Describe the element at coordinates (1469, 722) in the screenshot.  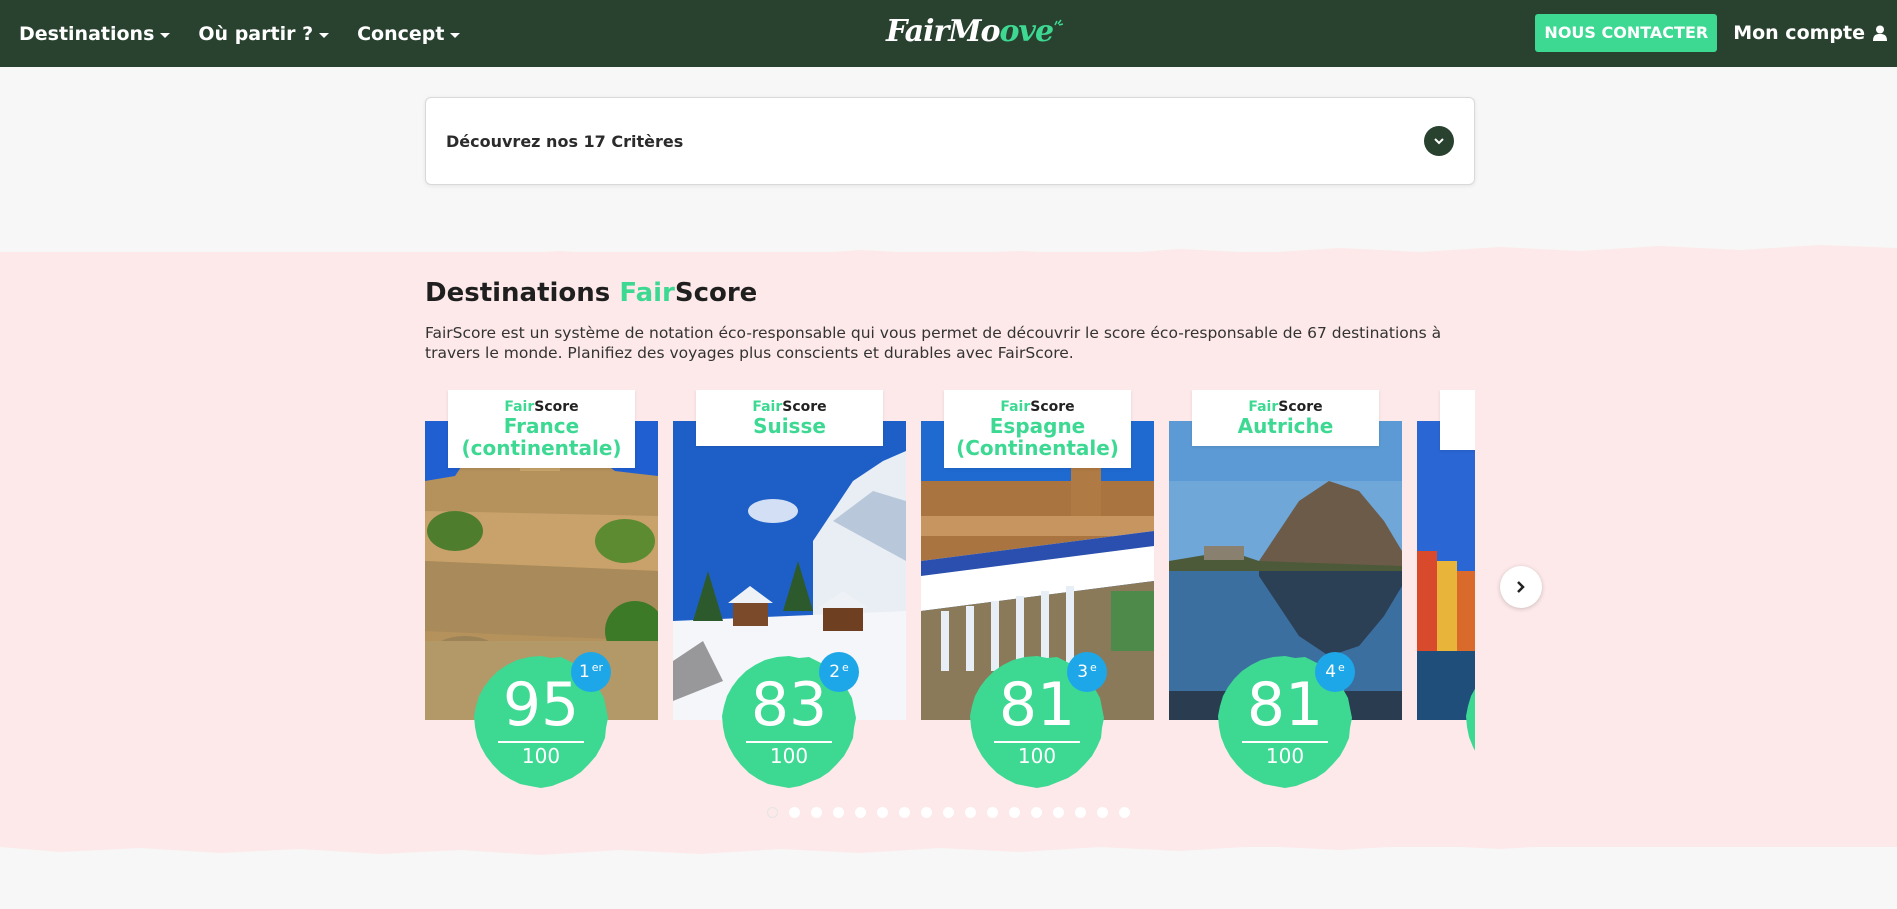
I see `score-badge` at that location.